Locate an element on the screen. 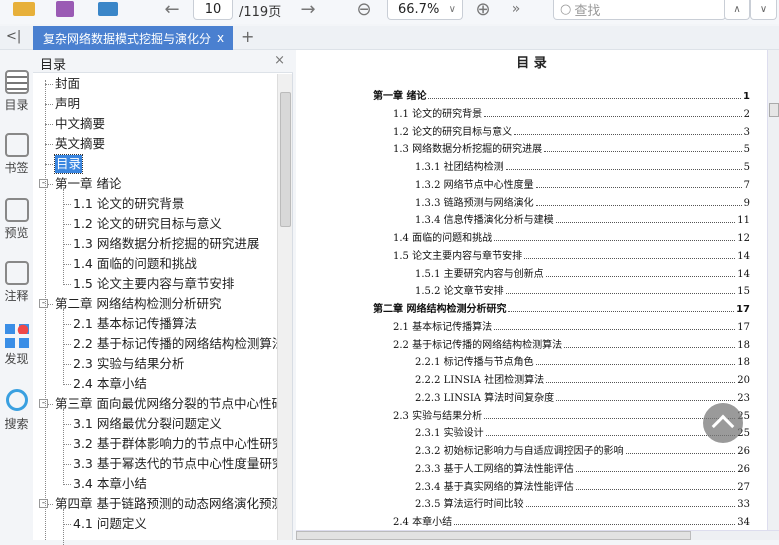 The height and width of the screenshot is (545, 779). toc-tree-item: 中文摘要 is located at coordinates (80, 124).